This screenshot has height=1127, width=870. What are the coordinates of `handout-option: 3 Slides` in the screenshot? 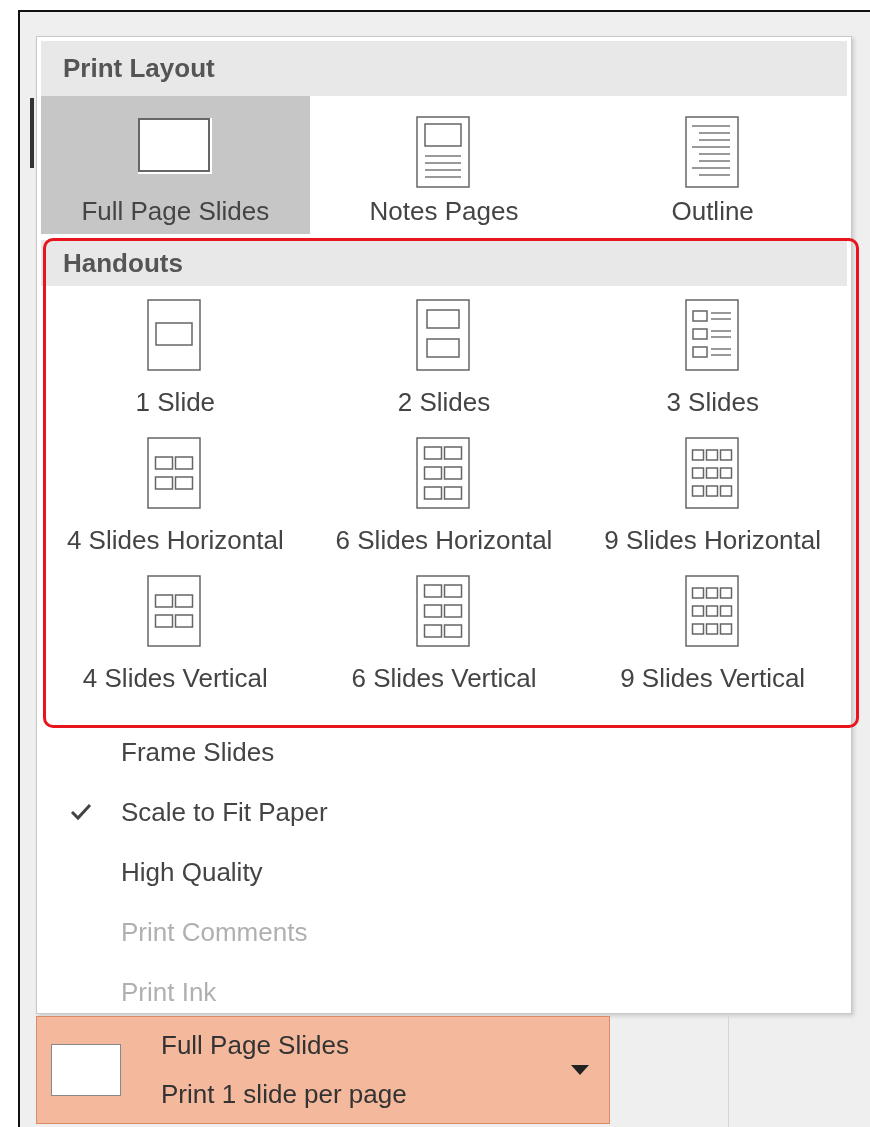 It's located at (712, 367).